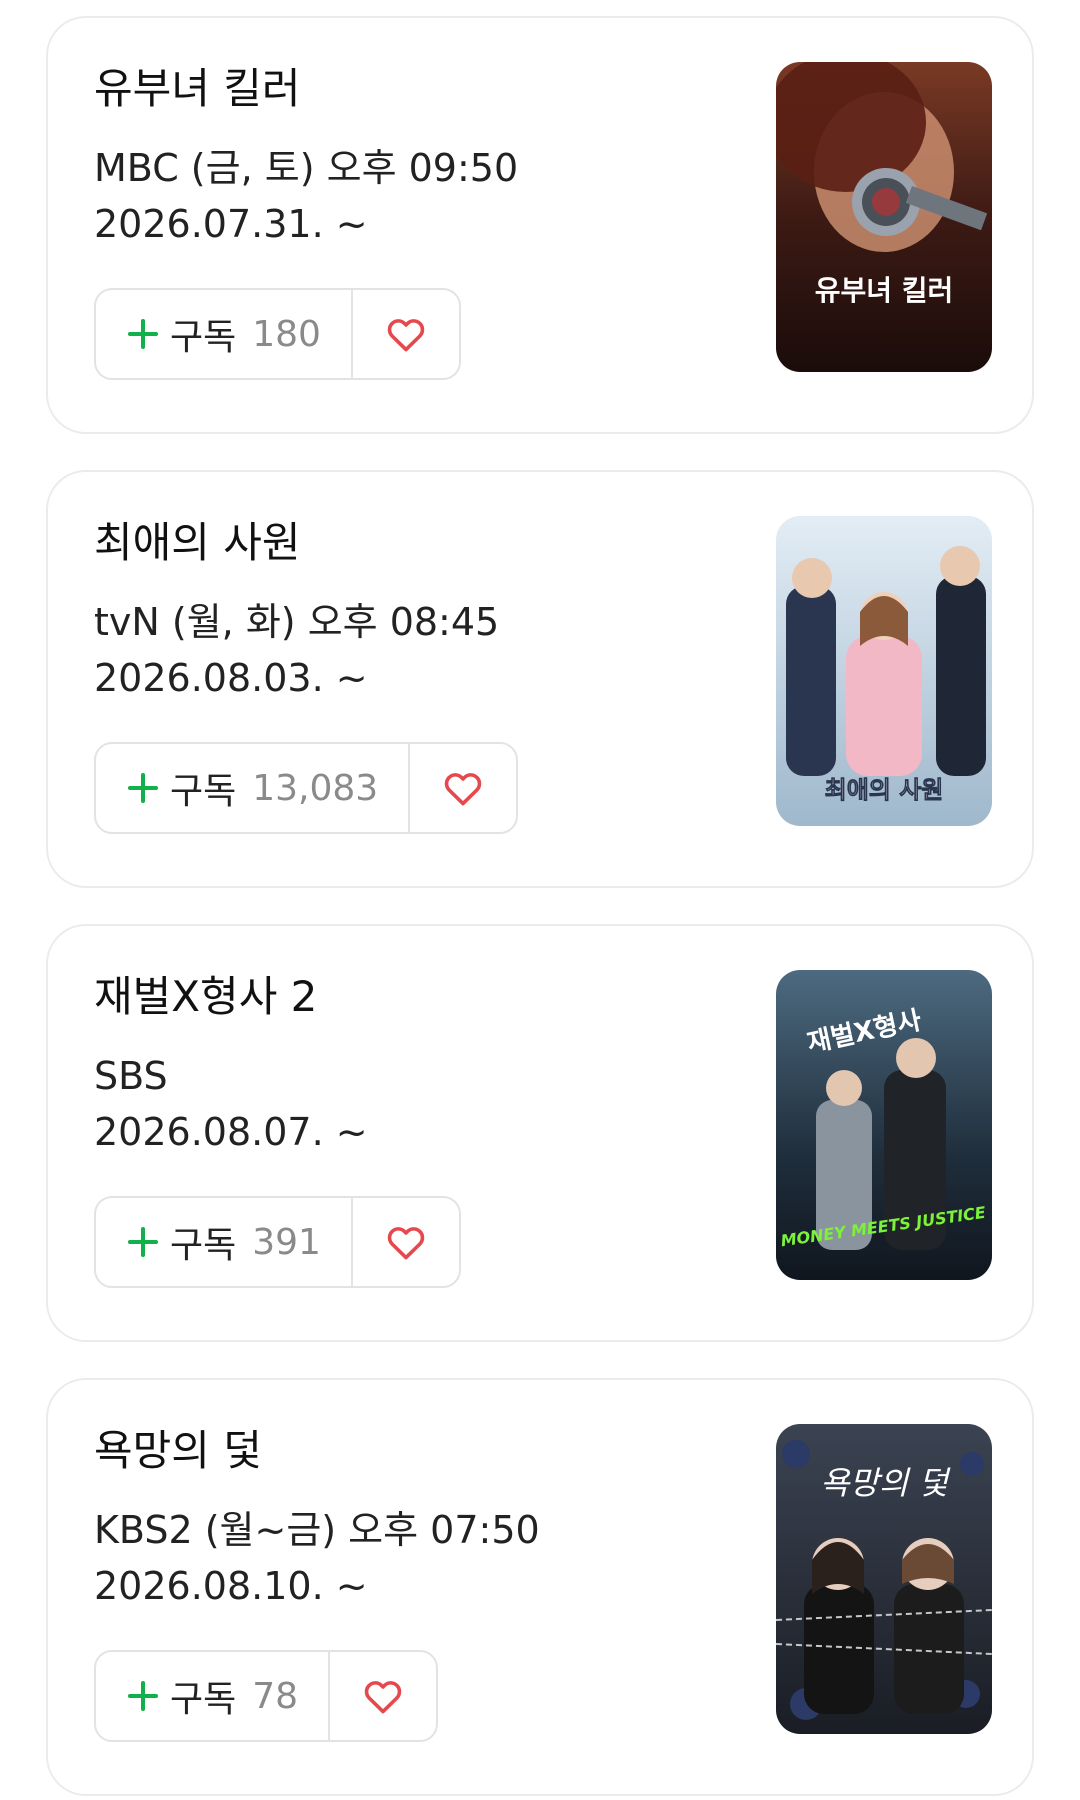 The width and height of the screenshot is (1080, 1800). Describe the element at coordinates (884, 217) in the screenshot. I see `show-poster: 유부녀 킬러` at that location.